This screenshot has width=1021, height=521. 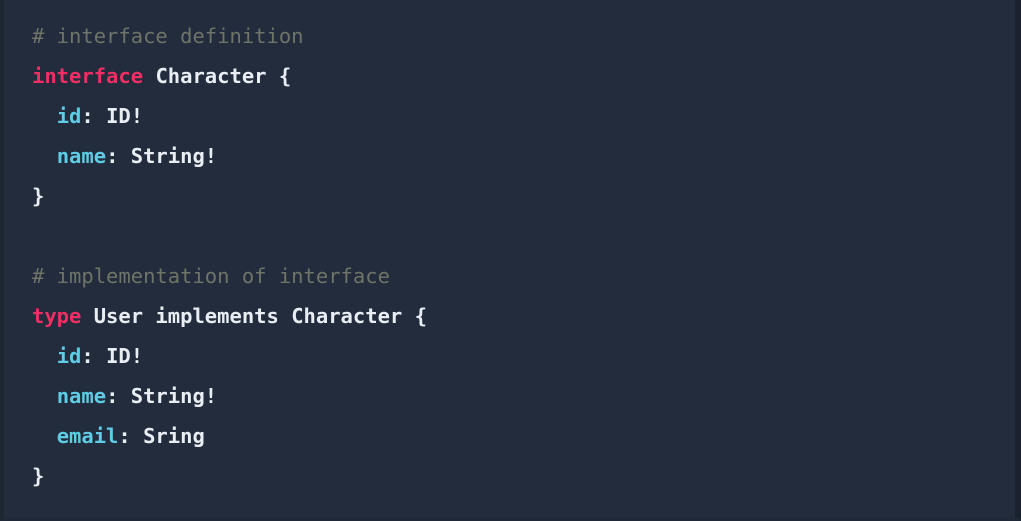 What do you see at coordinates (523, 76) in the screenshot?
I see `code-line: interface Character {` at bounding box center [523, 76].